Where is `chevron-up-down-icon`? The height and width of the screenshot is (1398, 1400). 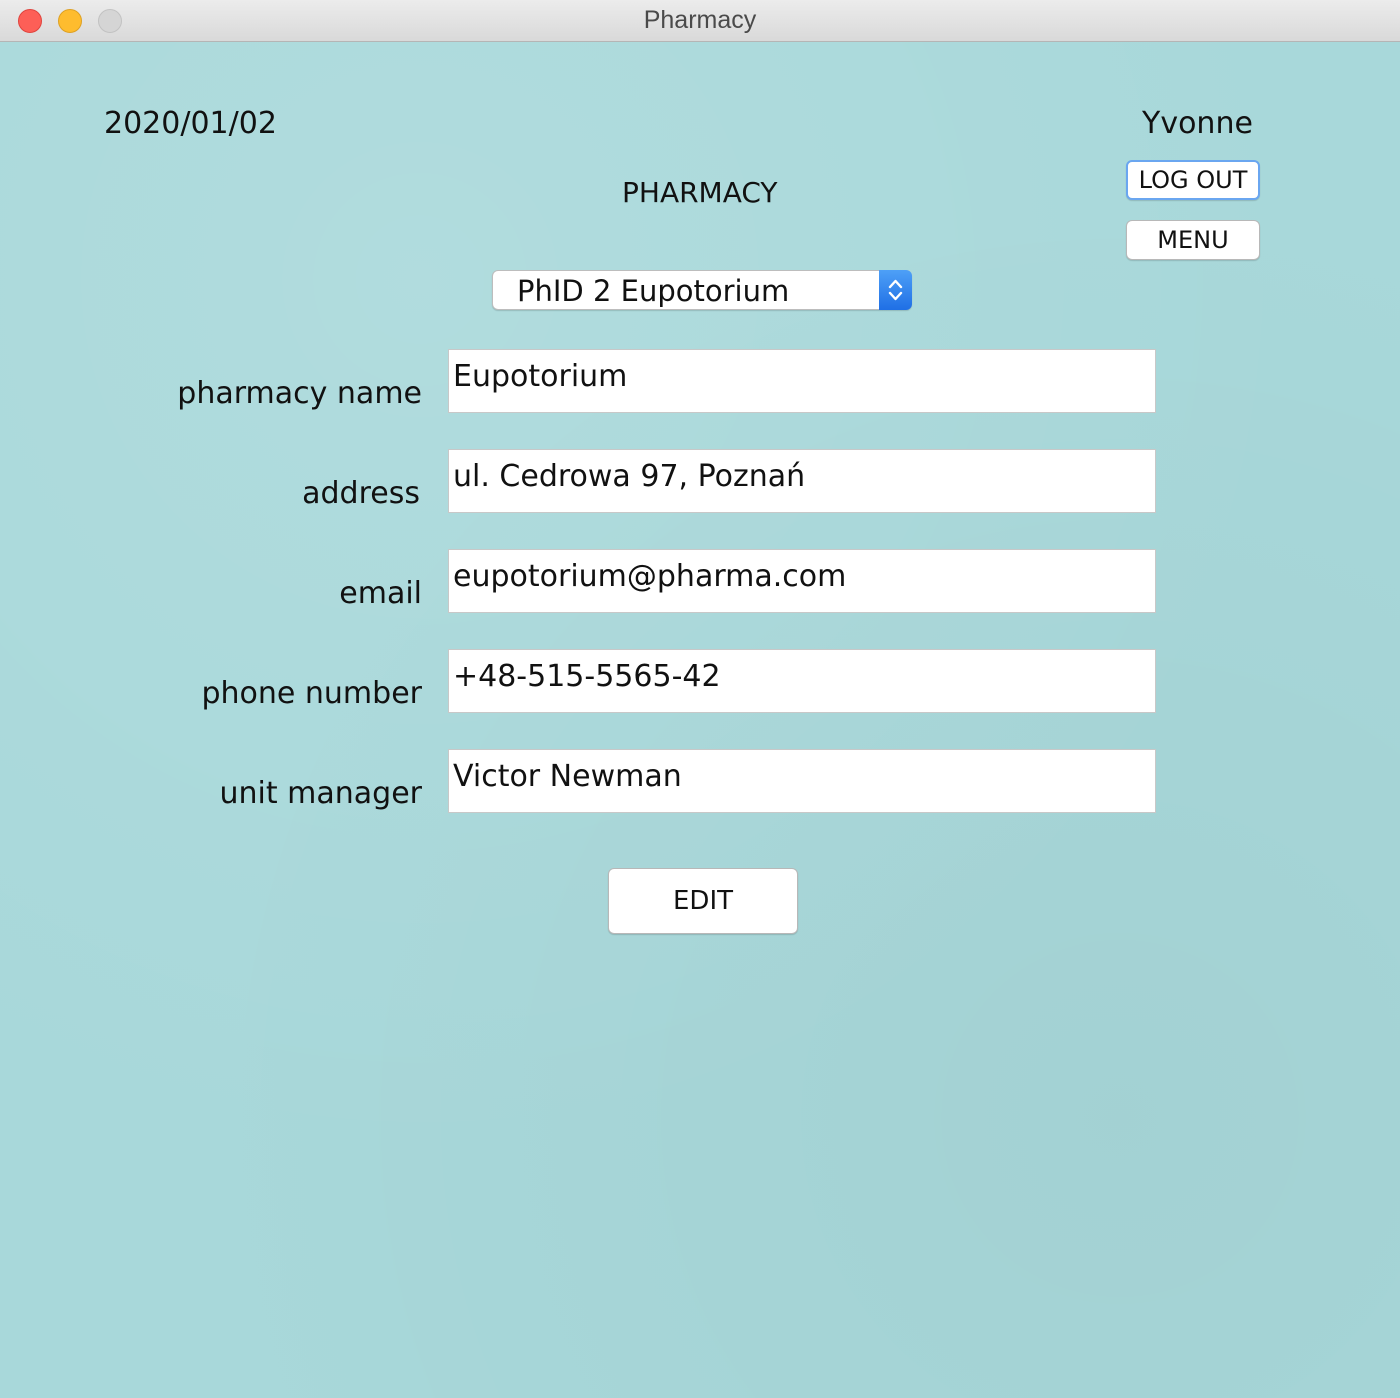 chevron-up-down-icon is located at coordinates (895, 290).